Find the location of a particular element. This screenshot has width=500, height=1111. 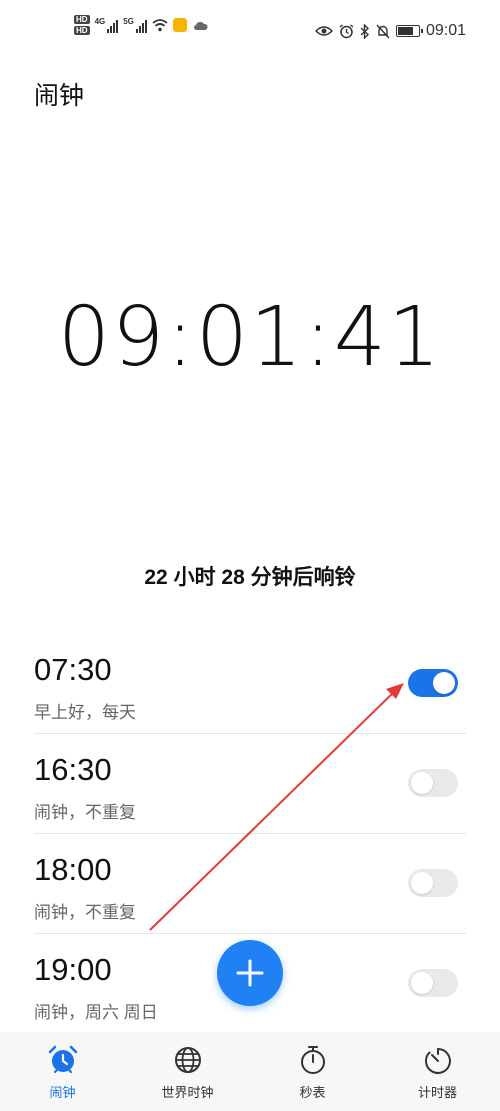

add-alarm-button is located at coordinates (250, 973).